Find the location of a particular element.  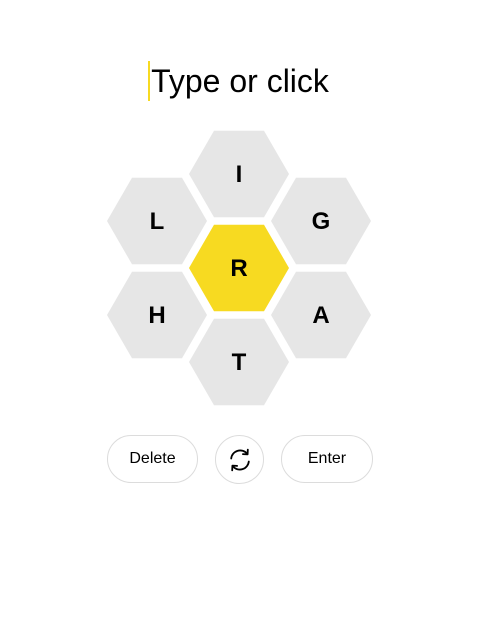

hive-cell-outer-1-letter: I is located at coordinates (239, 174).